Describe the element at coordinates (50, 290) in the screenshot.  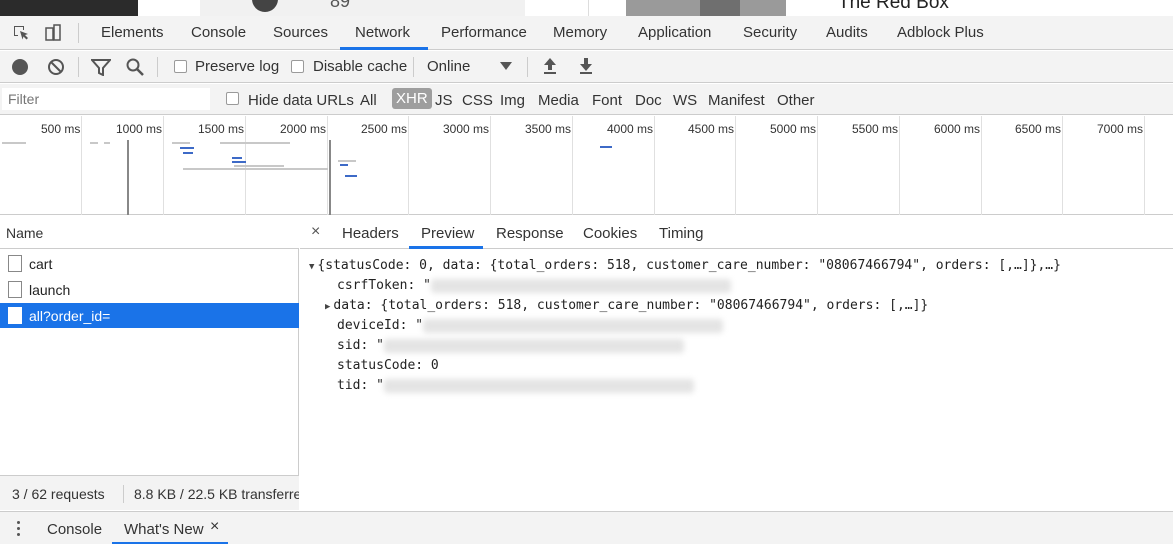
I see `request-name: launch` at that location.